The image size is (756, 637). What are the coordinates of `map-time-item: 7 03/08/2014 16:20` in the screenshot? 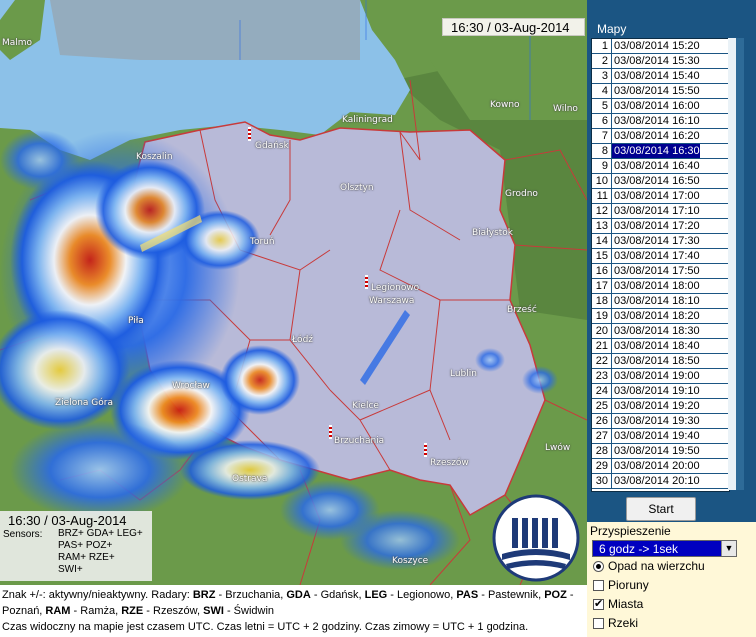 It's located at (660, 136).